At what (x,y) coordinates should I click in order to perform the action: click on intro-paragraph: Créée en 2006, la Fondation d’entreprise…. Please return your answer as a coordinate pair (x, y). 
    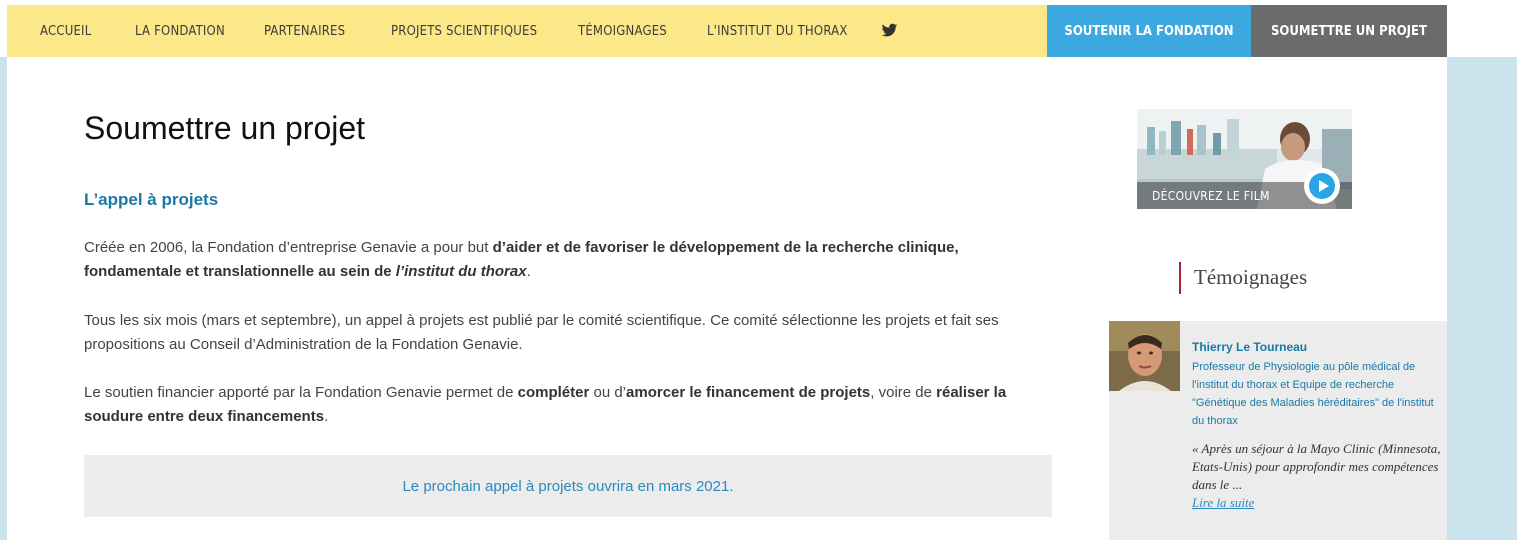
    Looking at the image, I should click on (521, 259).